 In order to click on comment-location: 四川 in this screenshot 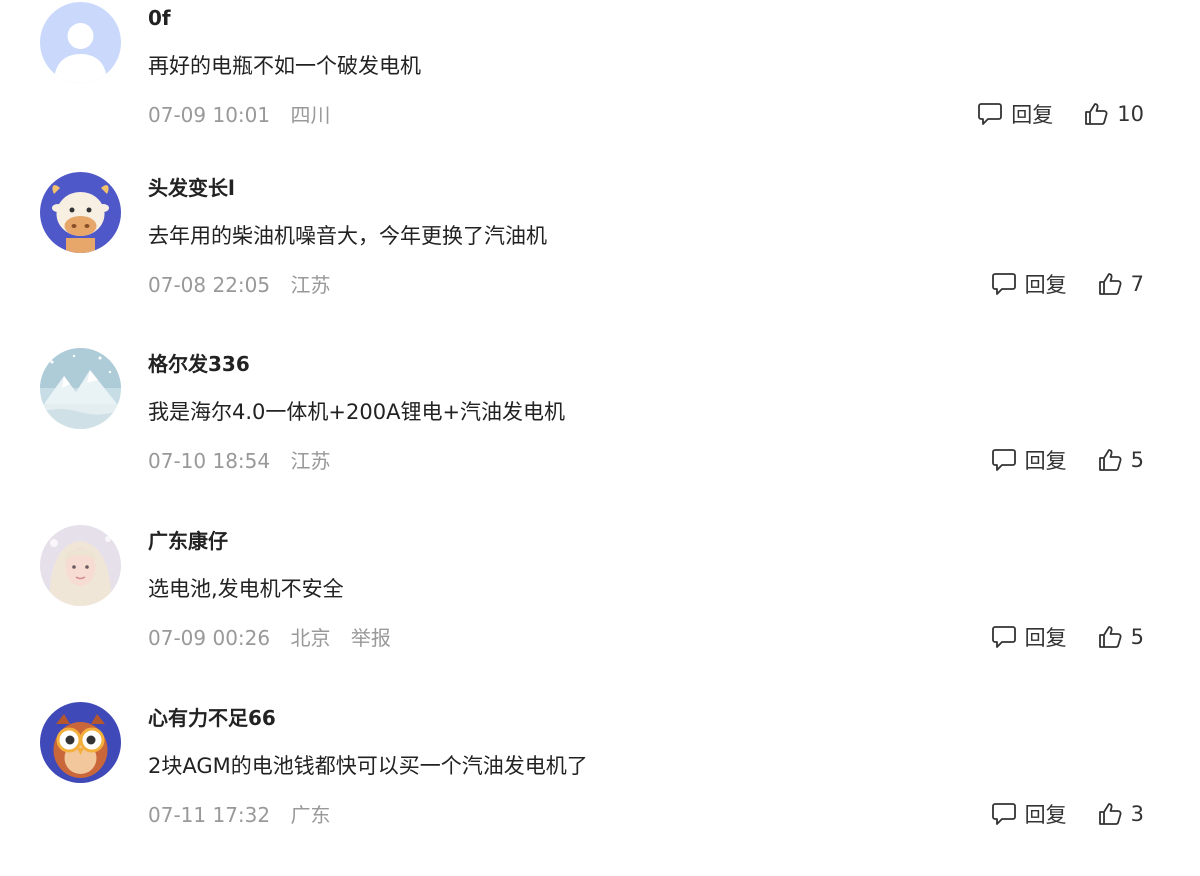, I will do `click(310, 115)`.